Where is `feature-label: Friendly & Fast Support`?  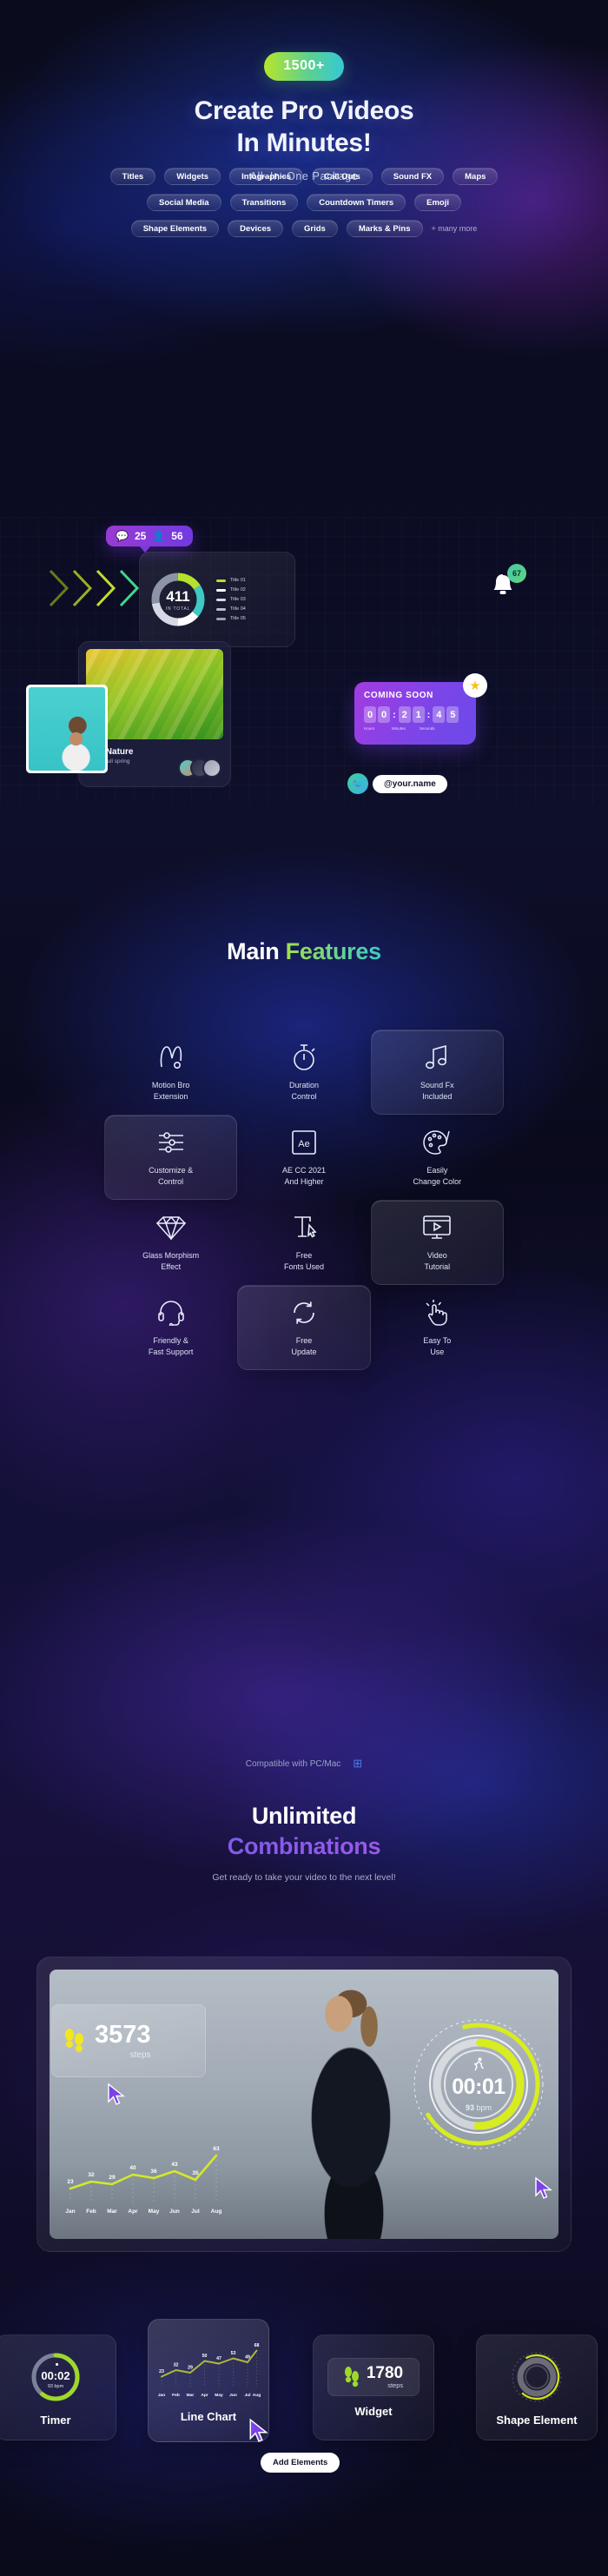
feature-label: Friendly & Fast Support is located at coordinates (171, 1345).